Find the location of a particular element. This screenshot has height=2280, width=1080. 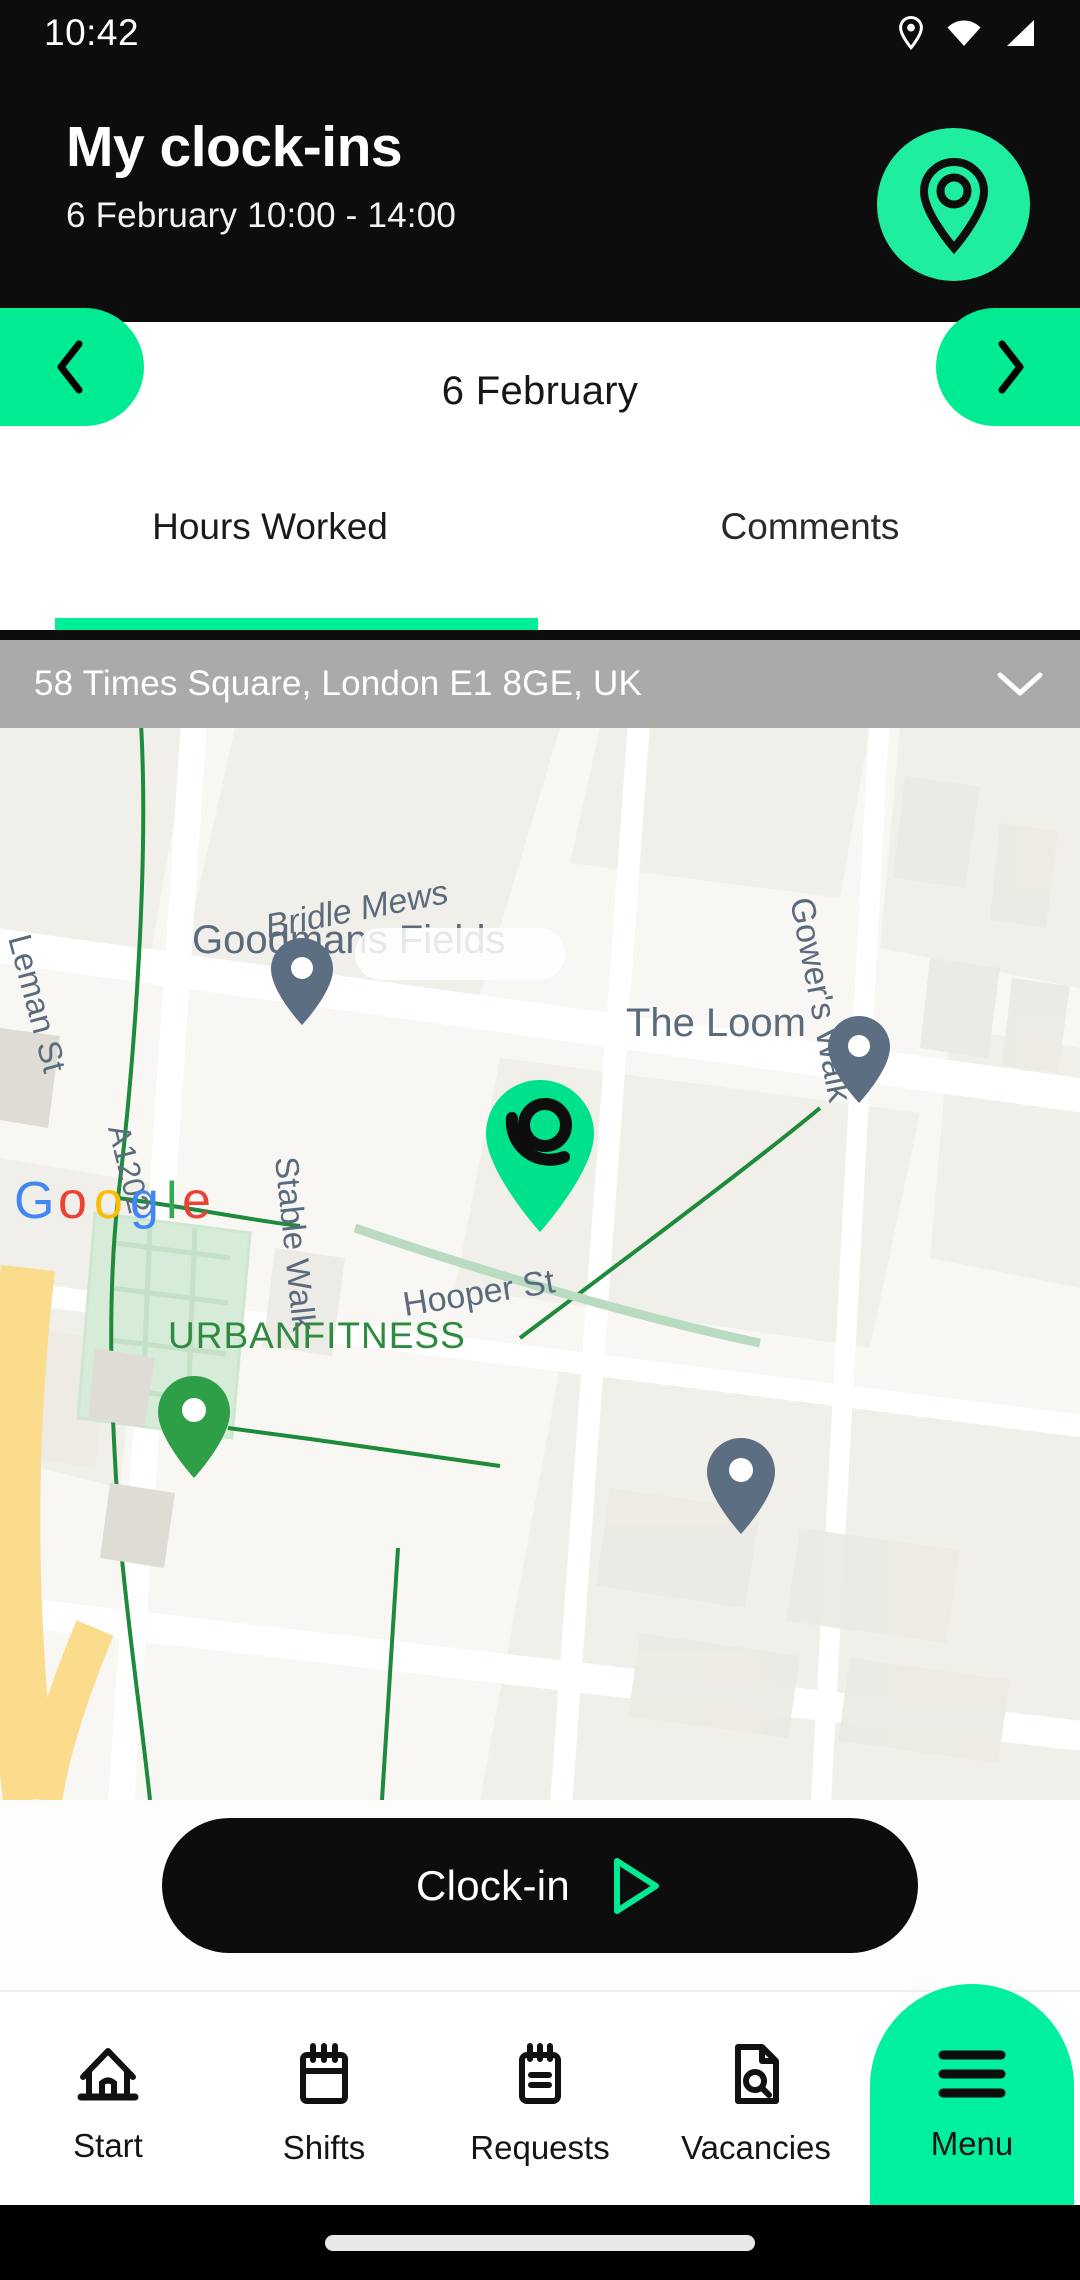

svg-text: G is located at coordinates (34, 1201).